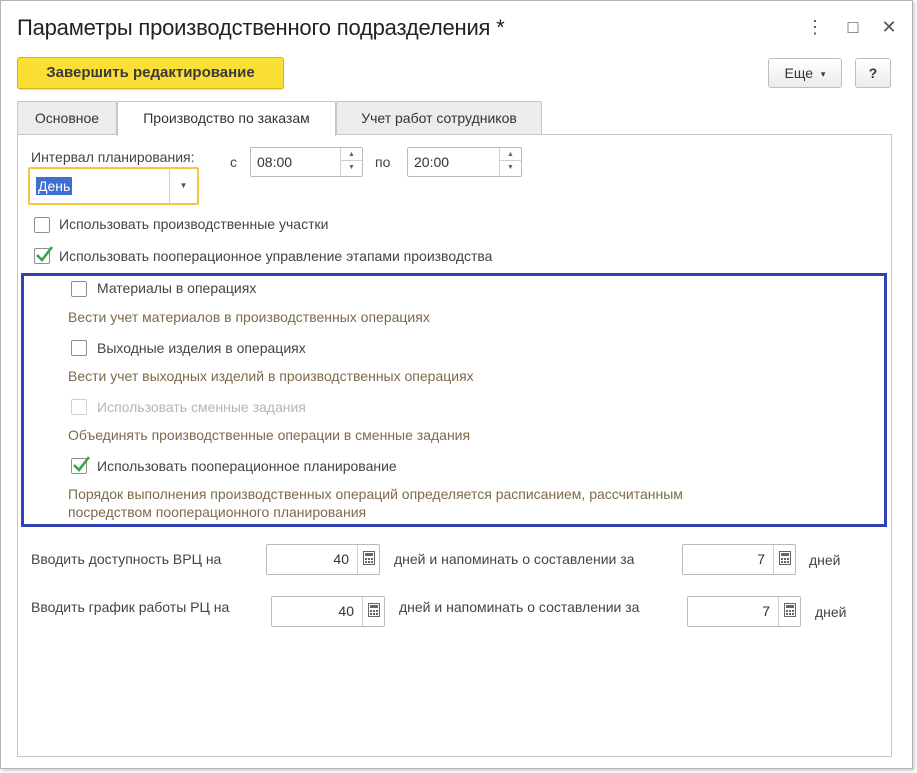 The image size is (917, 773). I want to click on tab-main: Основное, so click(67, 118).